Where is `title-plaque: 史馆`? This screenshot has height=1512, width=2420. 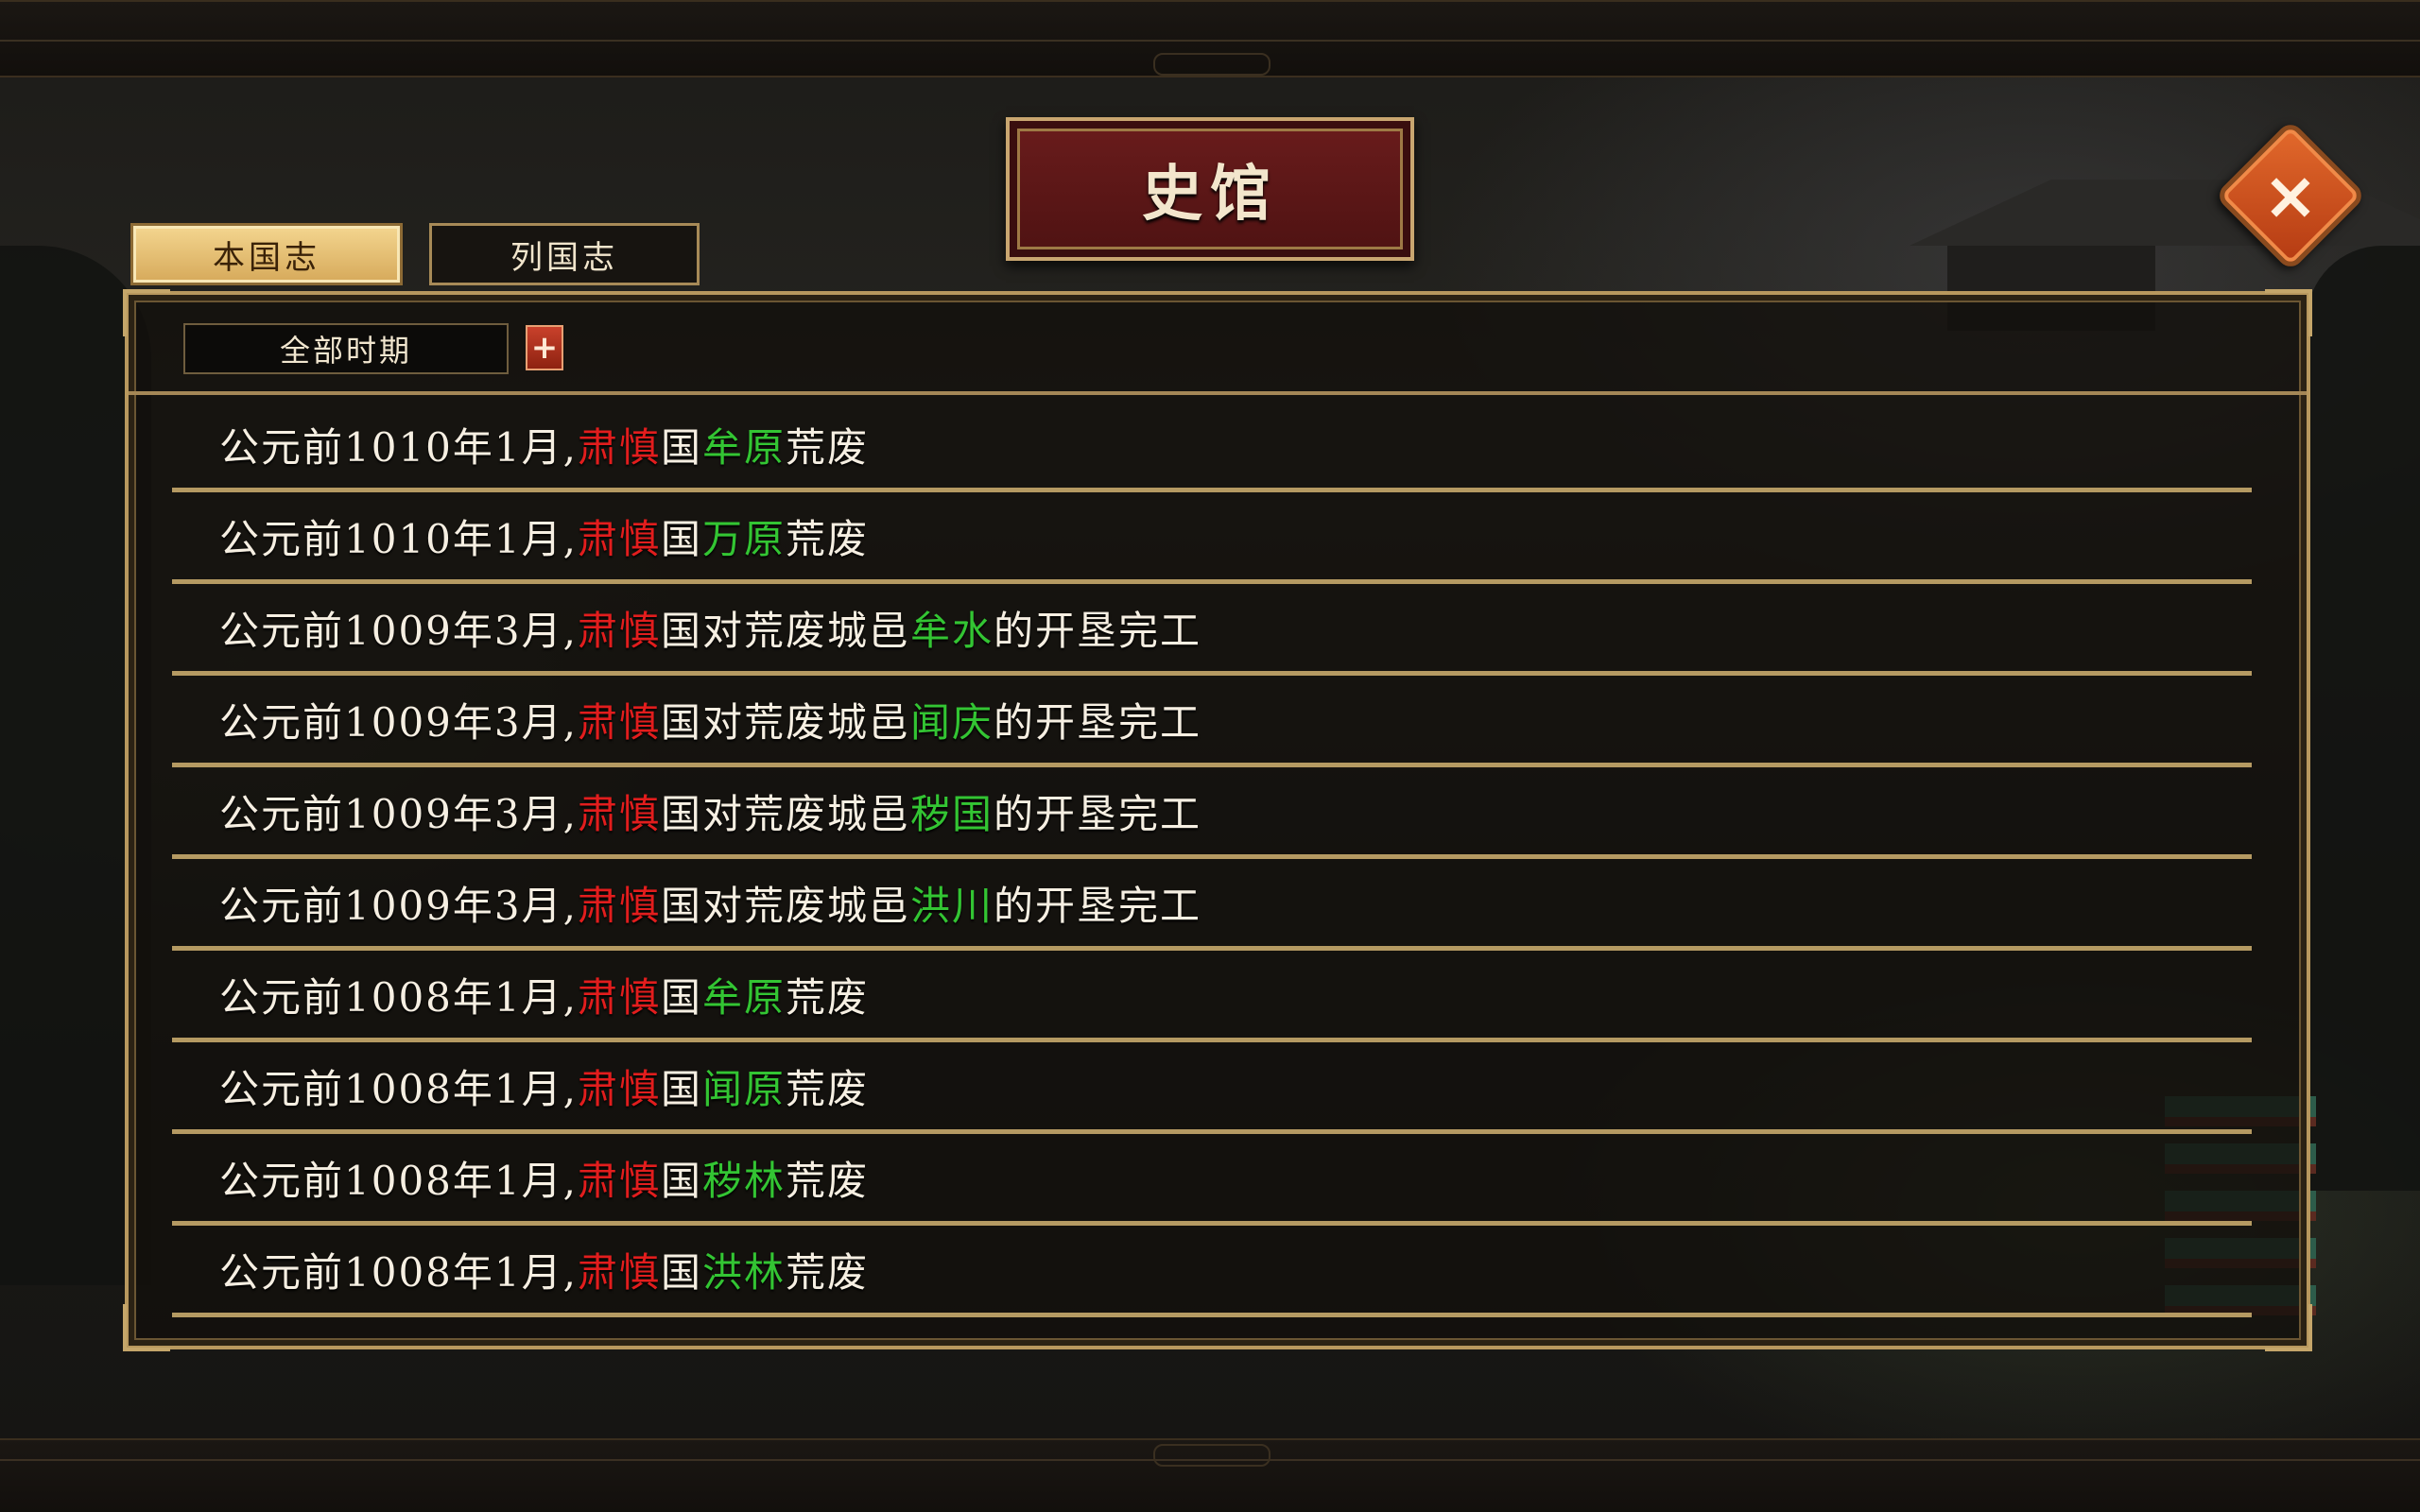 title-plaque: 史馆 is located at coordinates (1210, 189).